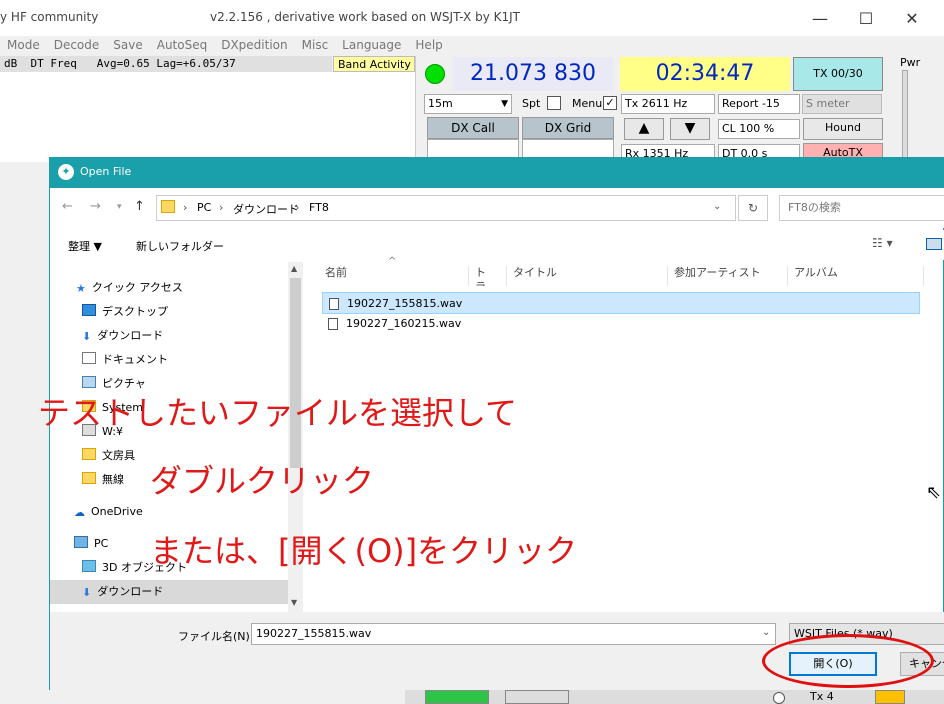  I want to click on forward-arrow-icon: →, so click(95, 206).